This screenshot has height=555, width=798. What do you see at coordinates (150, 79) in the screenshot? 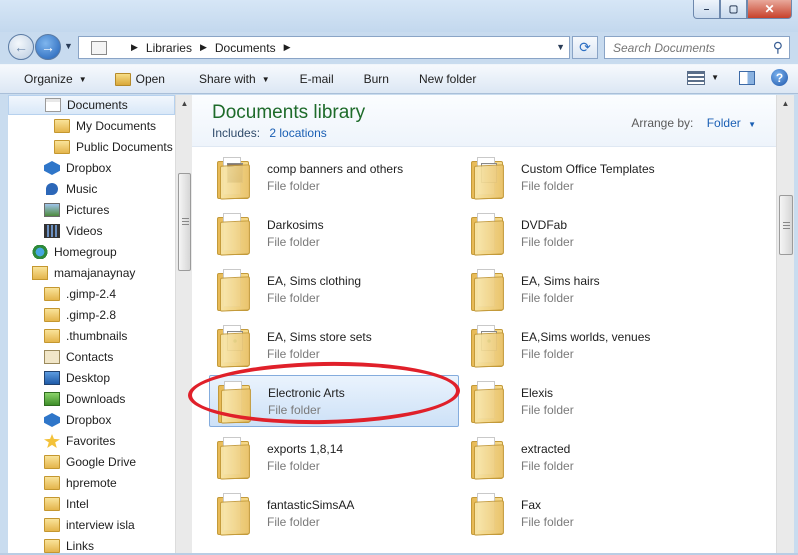
I see `open-label: Open` at bounding box center [150, 79].